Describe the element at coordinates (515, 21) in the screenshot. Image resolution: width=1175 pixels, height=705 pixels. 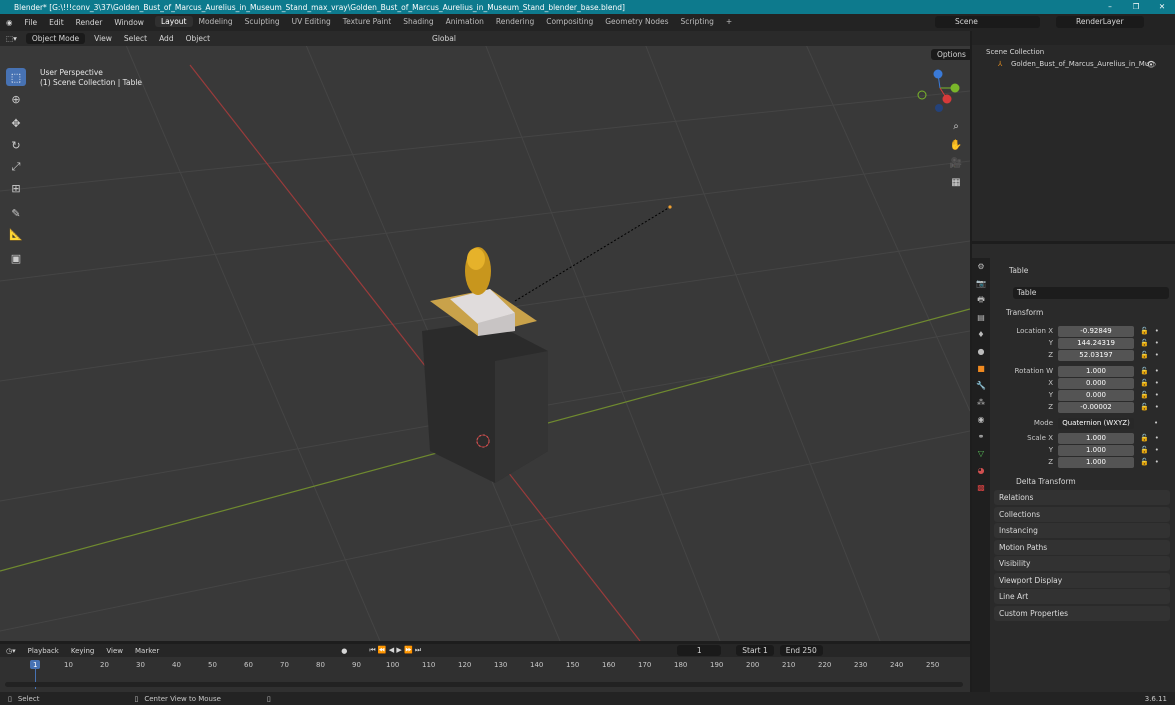
I see `tab-rendering: Rendering` at that location.